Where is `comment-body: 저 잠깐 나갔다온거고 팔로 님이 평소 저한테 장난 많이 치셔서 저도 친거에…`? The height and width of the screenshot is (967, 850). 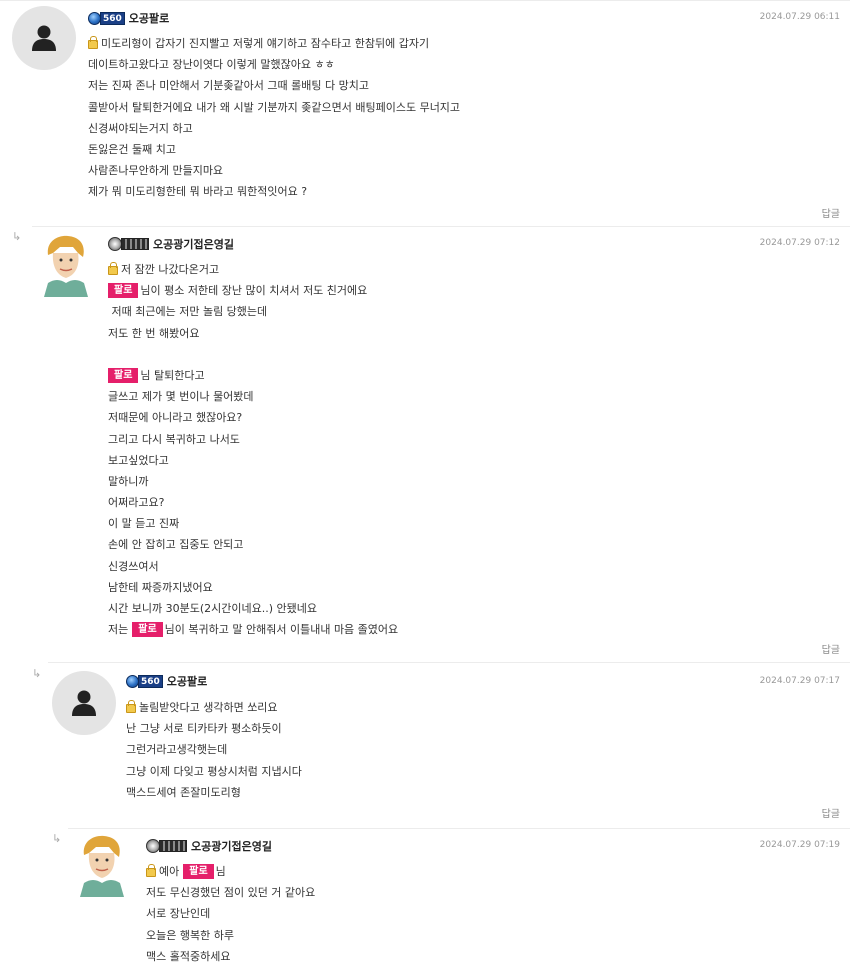
comment-body: 저 잠깐 나갔다온거고 팔로 님이 평소 저한테 장난 많이 치셔서 저도 친거에… is located at coordinates (253, 450).